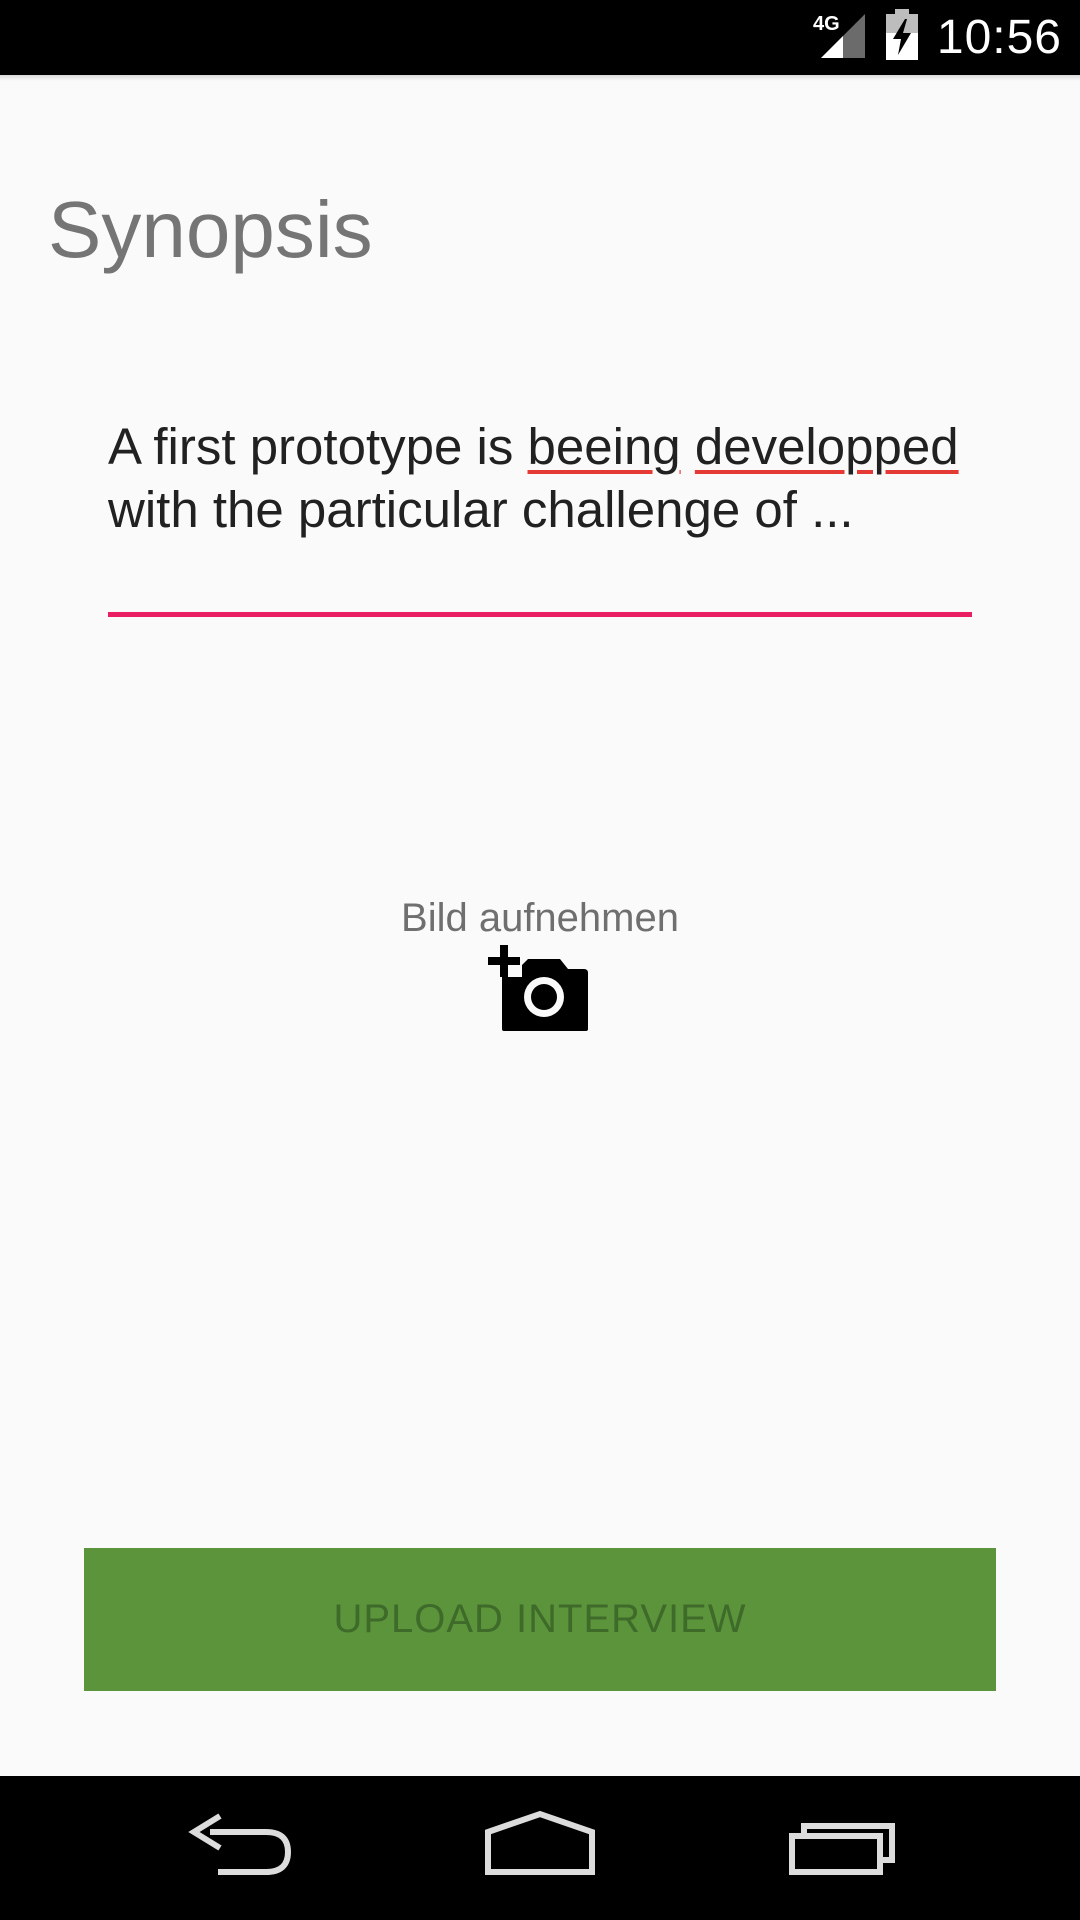 Image resolution: width=1080 pixels, height=1920 pixels. I want to click on status-icons: 4G 10:56, so click(937, 37).